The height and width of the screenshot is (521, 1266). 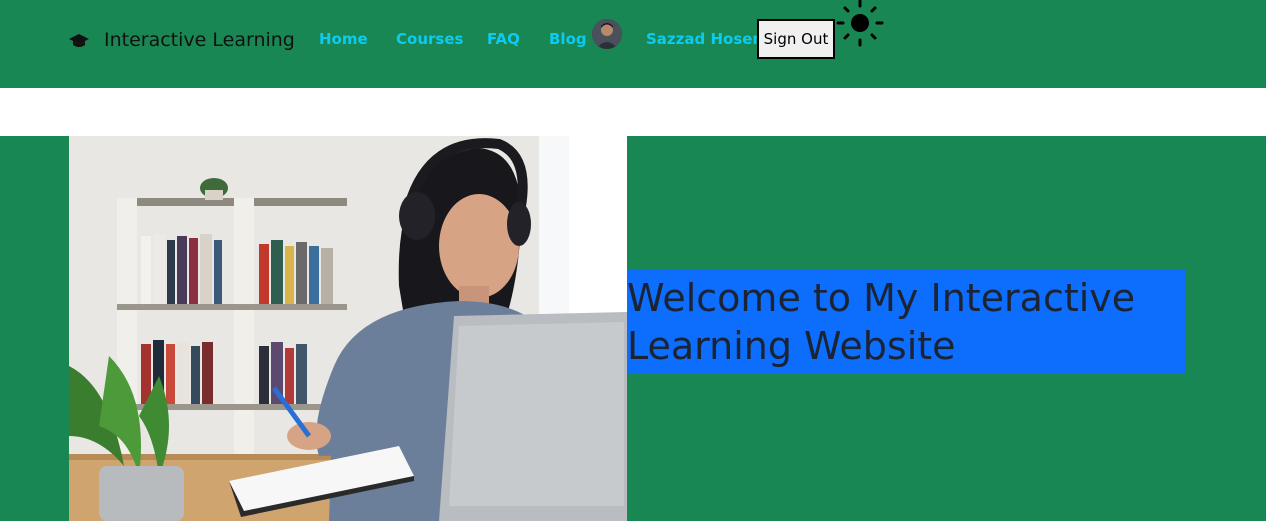 What do you see at coordinates (199, 40) in the screenshot?
I see `brand-text: Interactive Learning` at bounding box center [199, 40].